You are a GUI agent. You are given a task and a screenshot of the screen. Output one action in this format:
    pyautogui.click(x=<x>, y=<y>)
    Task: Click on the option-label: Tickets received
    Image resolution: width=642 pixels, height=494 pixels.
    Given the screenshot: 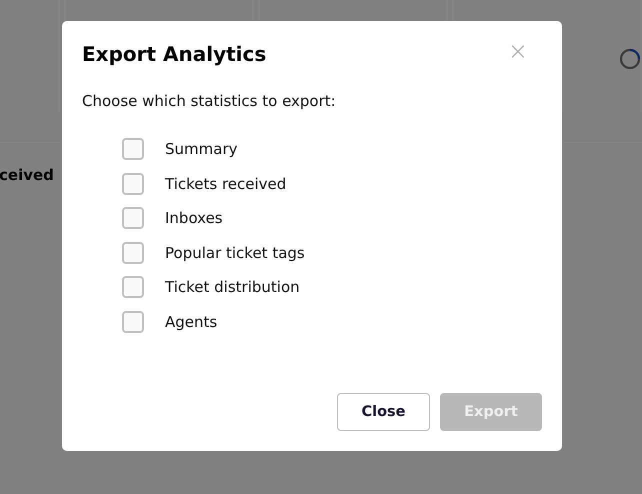 What is the action you would take?
    pyautogui.click(x=225, y=183)
    